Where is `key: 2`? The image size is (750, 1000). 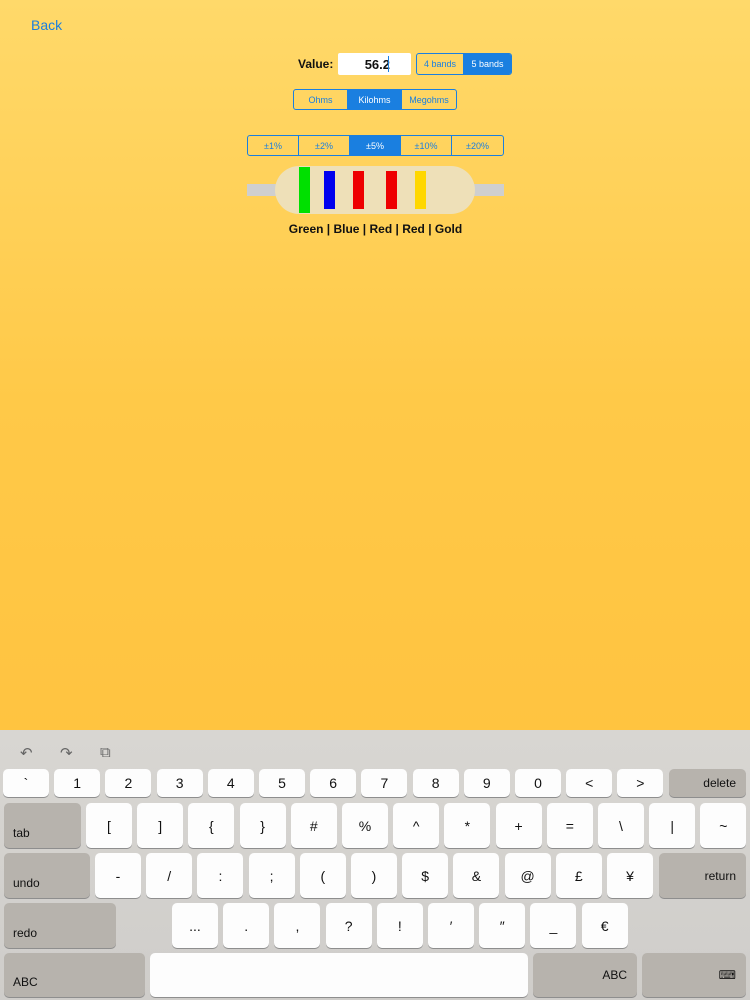
key: 2 is located at coordinates (128, 783).